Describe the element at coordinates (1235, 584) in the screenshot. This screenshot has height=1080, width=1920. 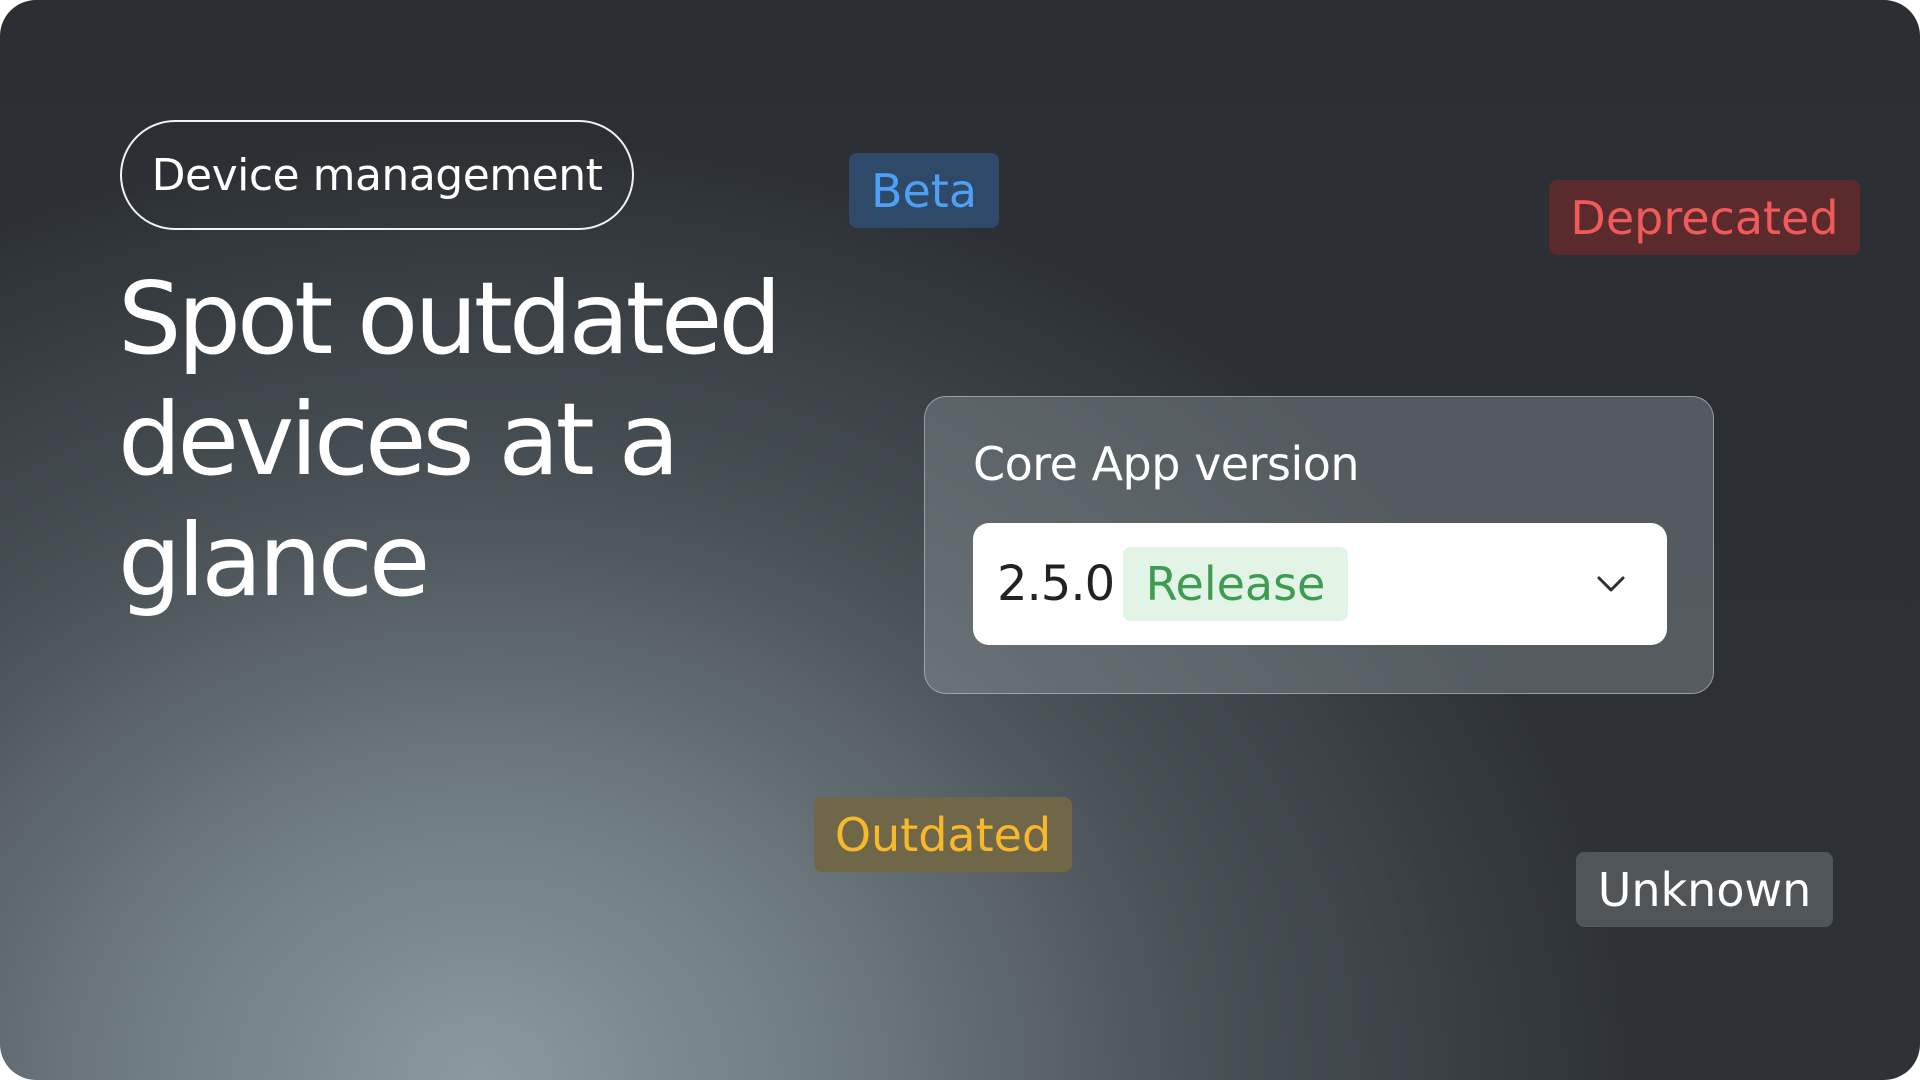
I see `release-badge: Release` at that location.